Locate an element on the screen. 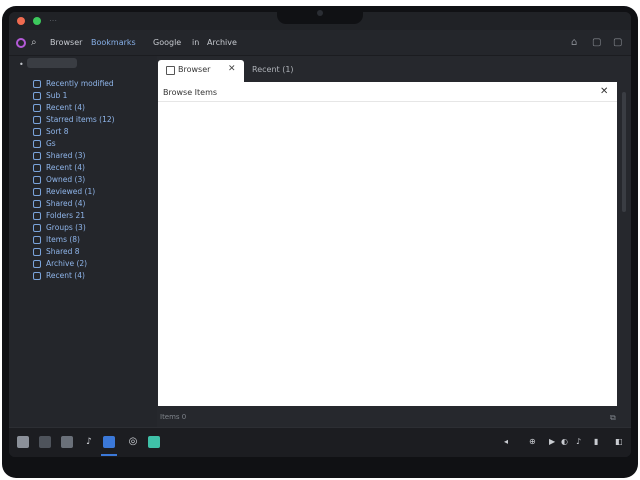 The height and width of the screenshot is (480, 640). tray-brightness-icon: ◐ is located at coordinates (564, 441).